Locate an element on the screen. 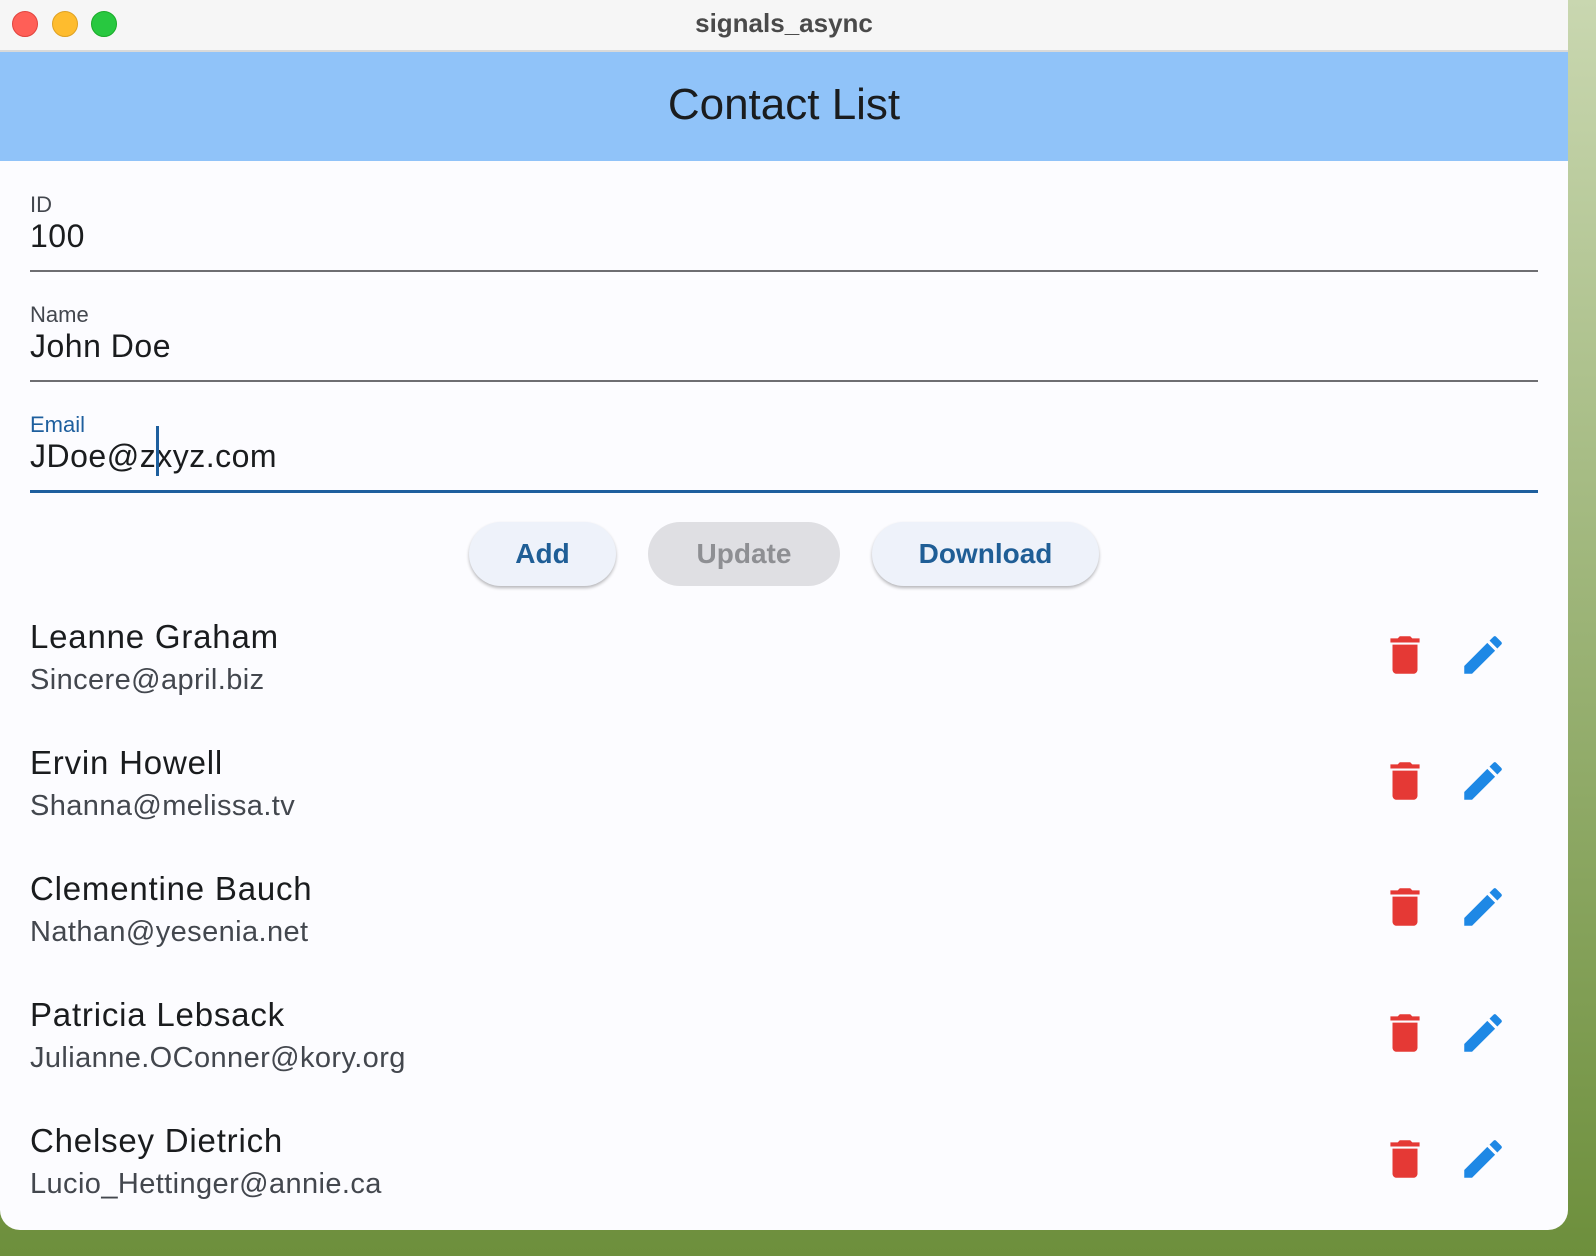  contact-name: Chelsey Dietrich is located at coordinates (157, 1140).